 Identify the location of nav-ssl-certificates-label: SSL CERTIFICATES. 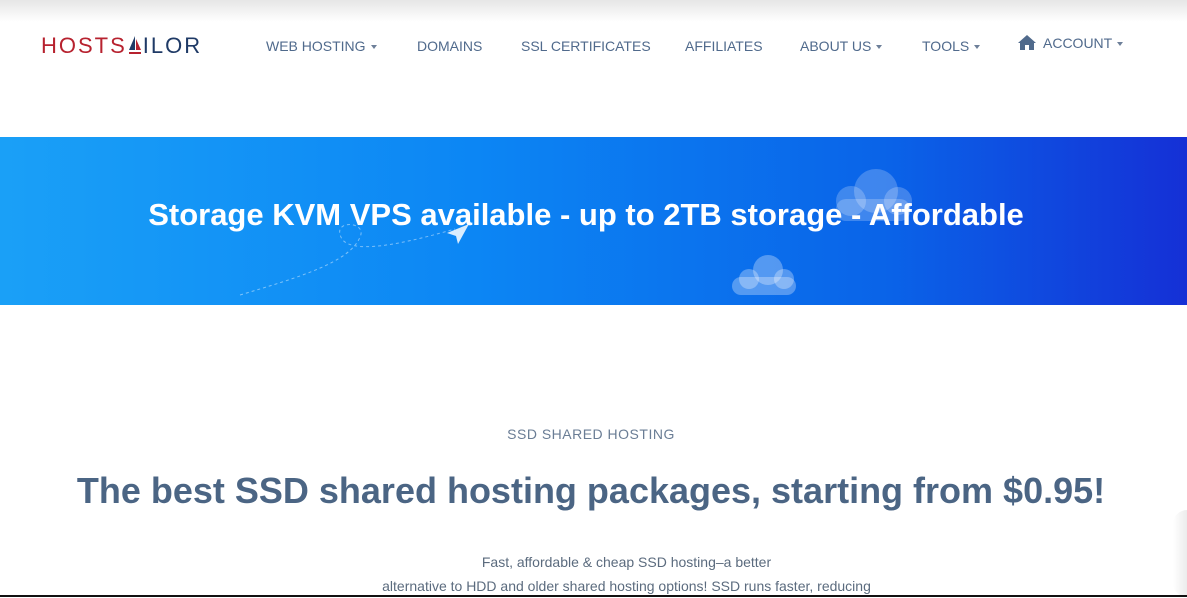
(586, 46).